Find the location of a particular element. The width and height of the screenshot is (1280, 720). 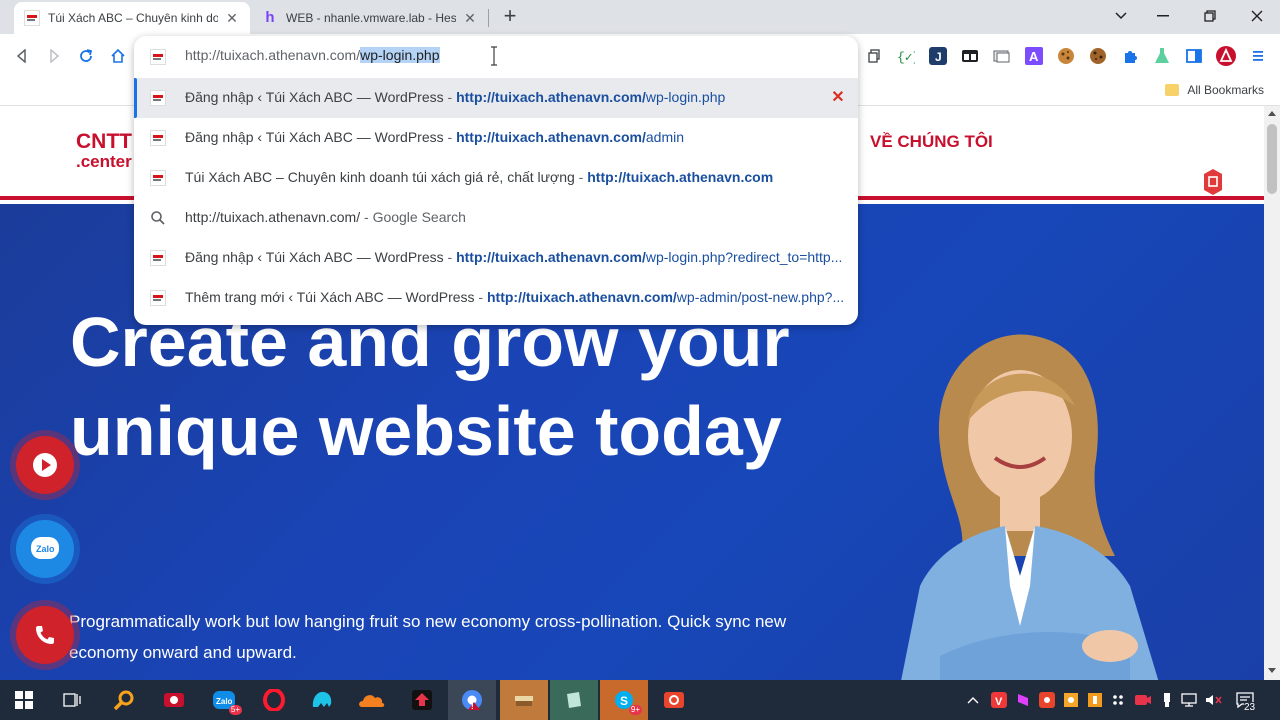

address-input: http://tuixach.athenavn.com/wp-login.php is located at coordinates (312, 55).